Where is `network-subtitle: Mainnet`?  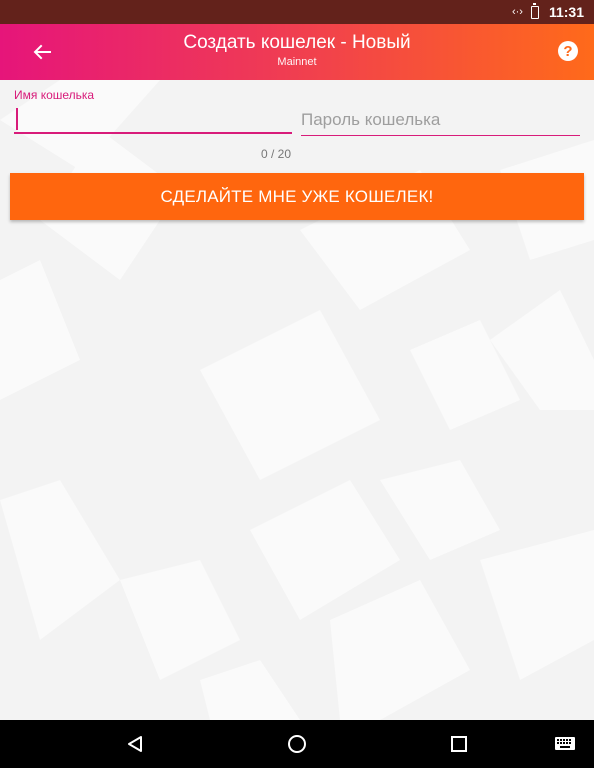
network-subtitle: Mainnet is located at coordinates (297, 62).